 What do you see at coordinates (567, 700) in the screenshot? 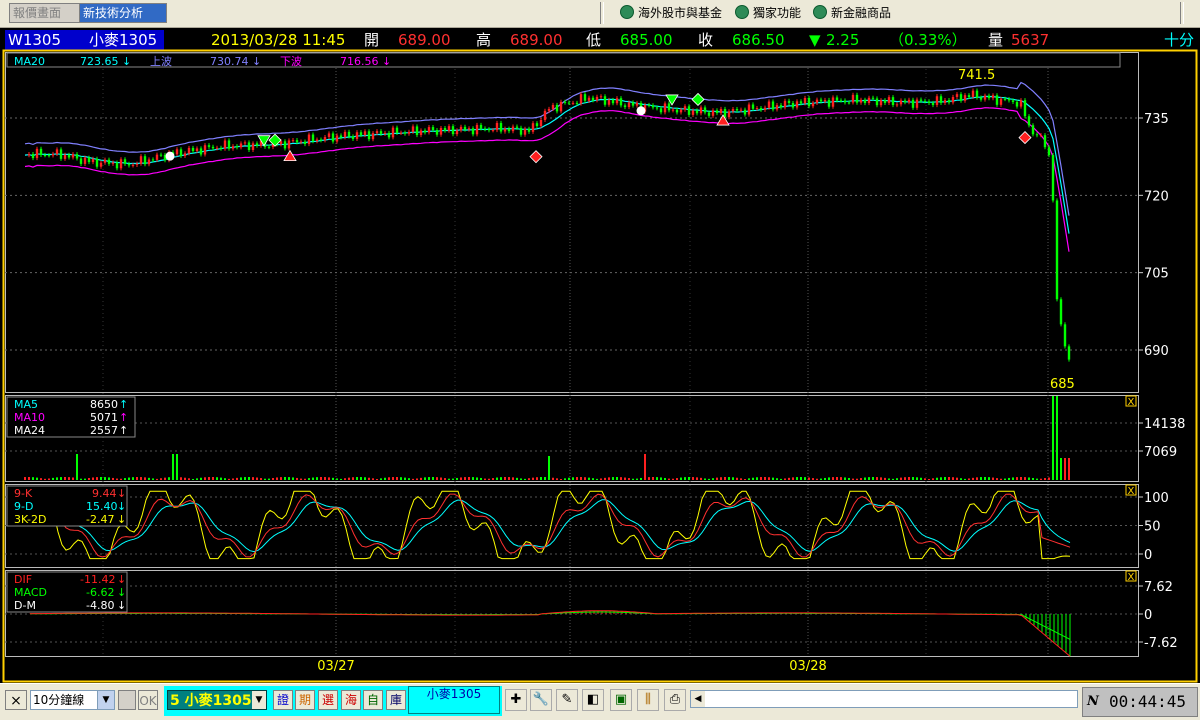
I see `pencil-icon: ✎` at bounding box center [567, 700].